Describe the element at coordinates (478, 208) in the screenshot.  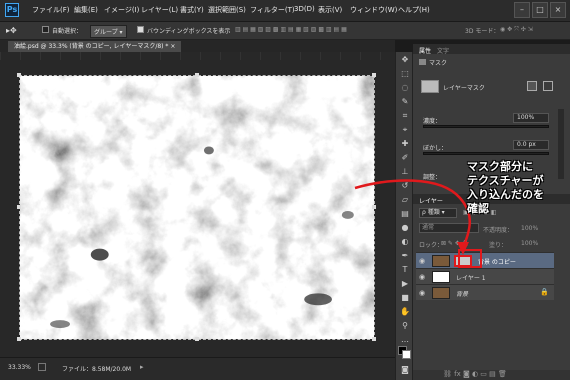
I see `annotation-line: 確認` at that location.